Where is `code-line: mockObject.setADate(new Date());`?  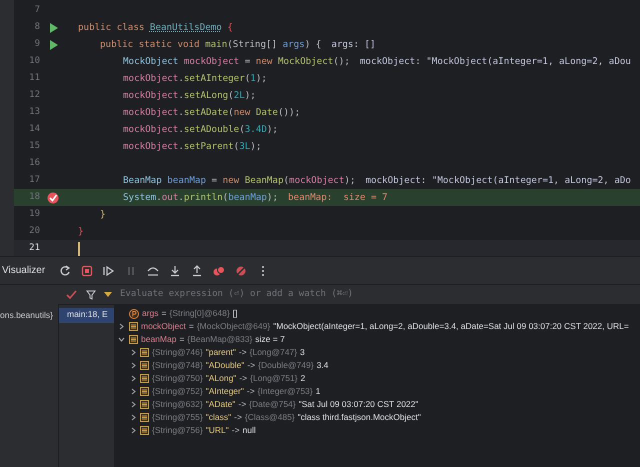
code-line: mockObject.setADate(new Date()); is located at coordinates (211, 113).